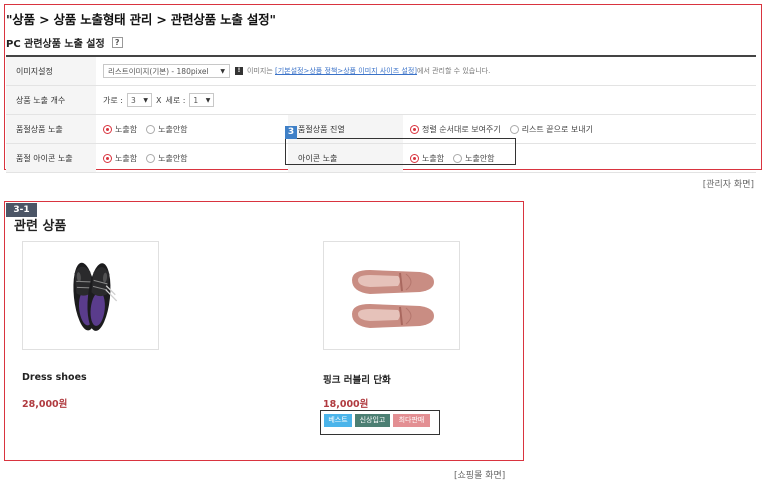 Image resolution: width=766 pixels, height=488 pixels. I want to click on admin-screen-caption: [관리자 화면], so click(728, 185).